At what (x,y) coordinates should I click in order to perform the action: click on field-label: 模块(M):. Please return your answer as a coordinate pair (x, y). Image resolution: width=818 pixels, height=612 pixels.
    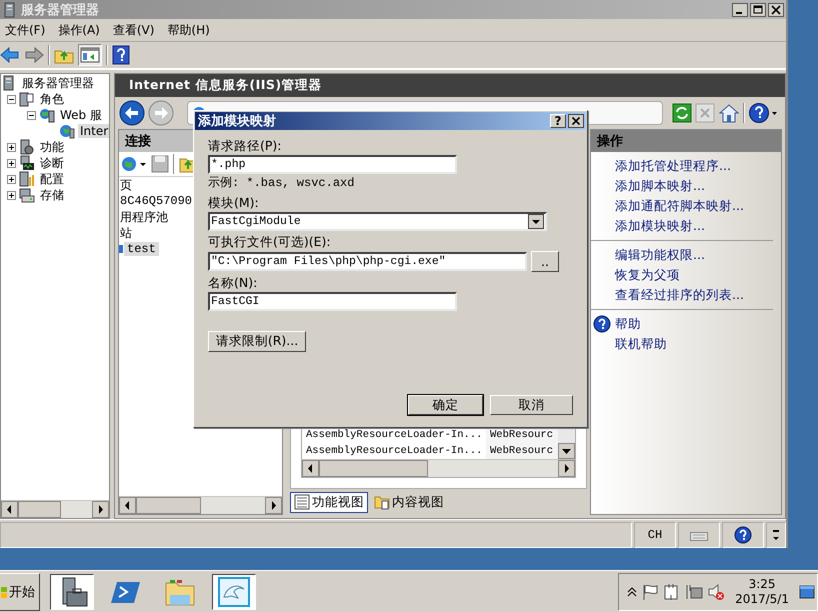
    Looking at the image, I should click on (234, 203).